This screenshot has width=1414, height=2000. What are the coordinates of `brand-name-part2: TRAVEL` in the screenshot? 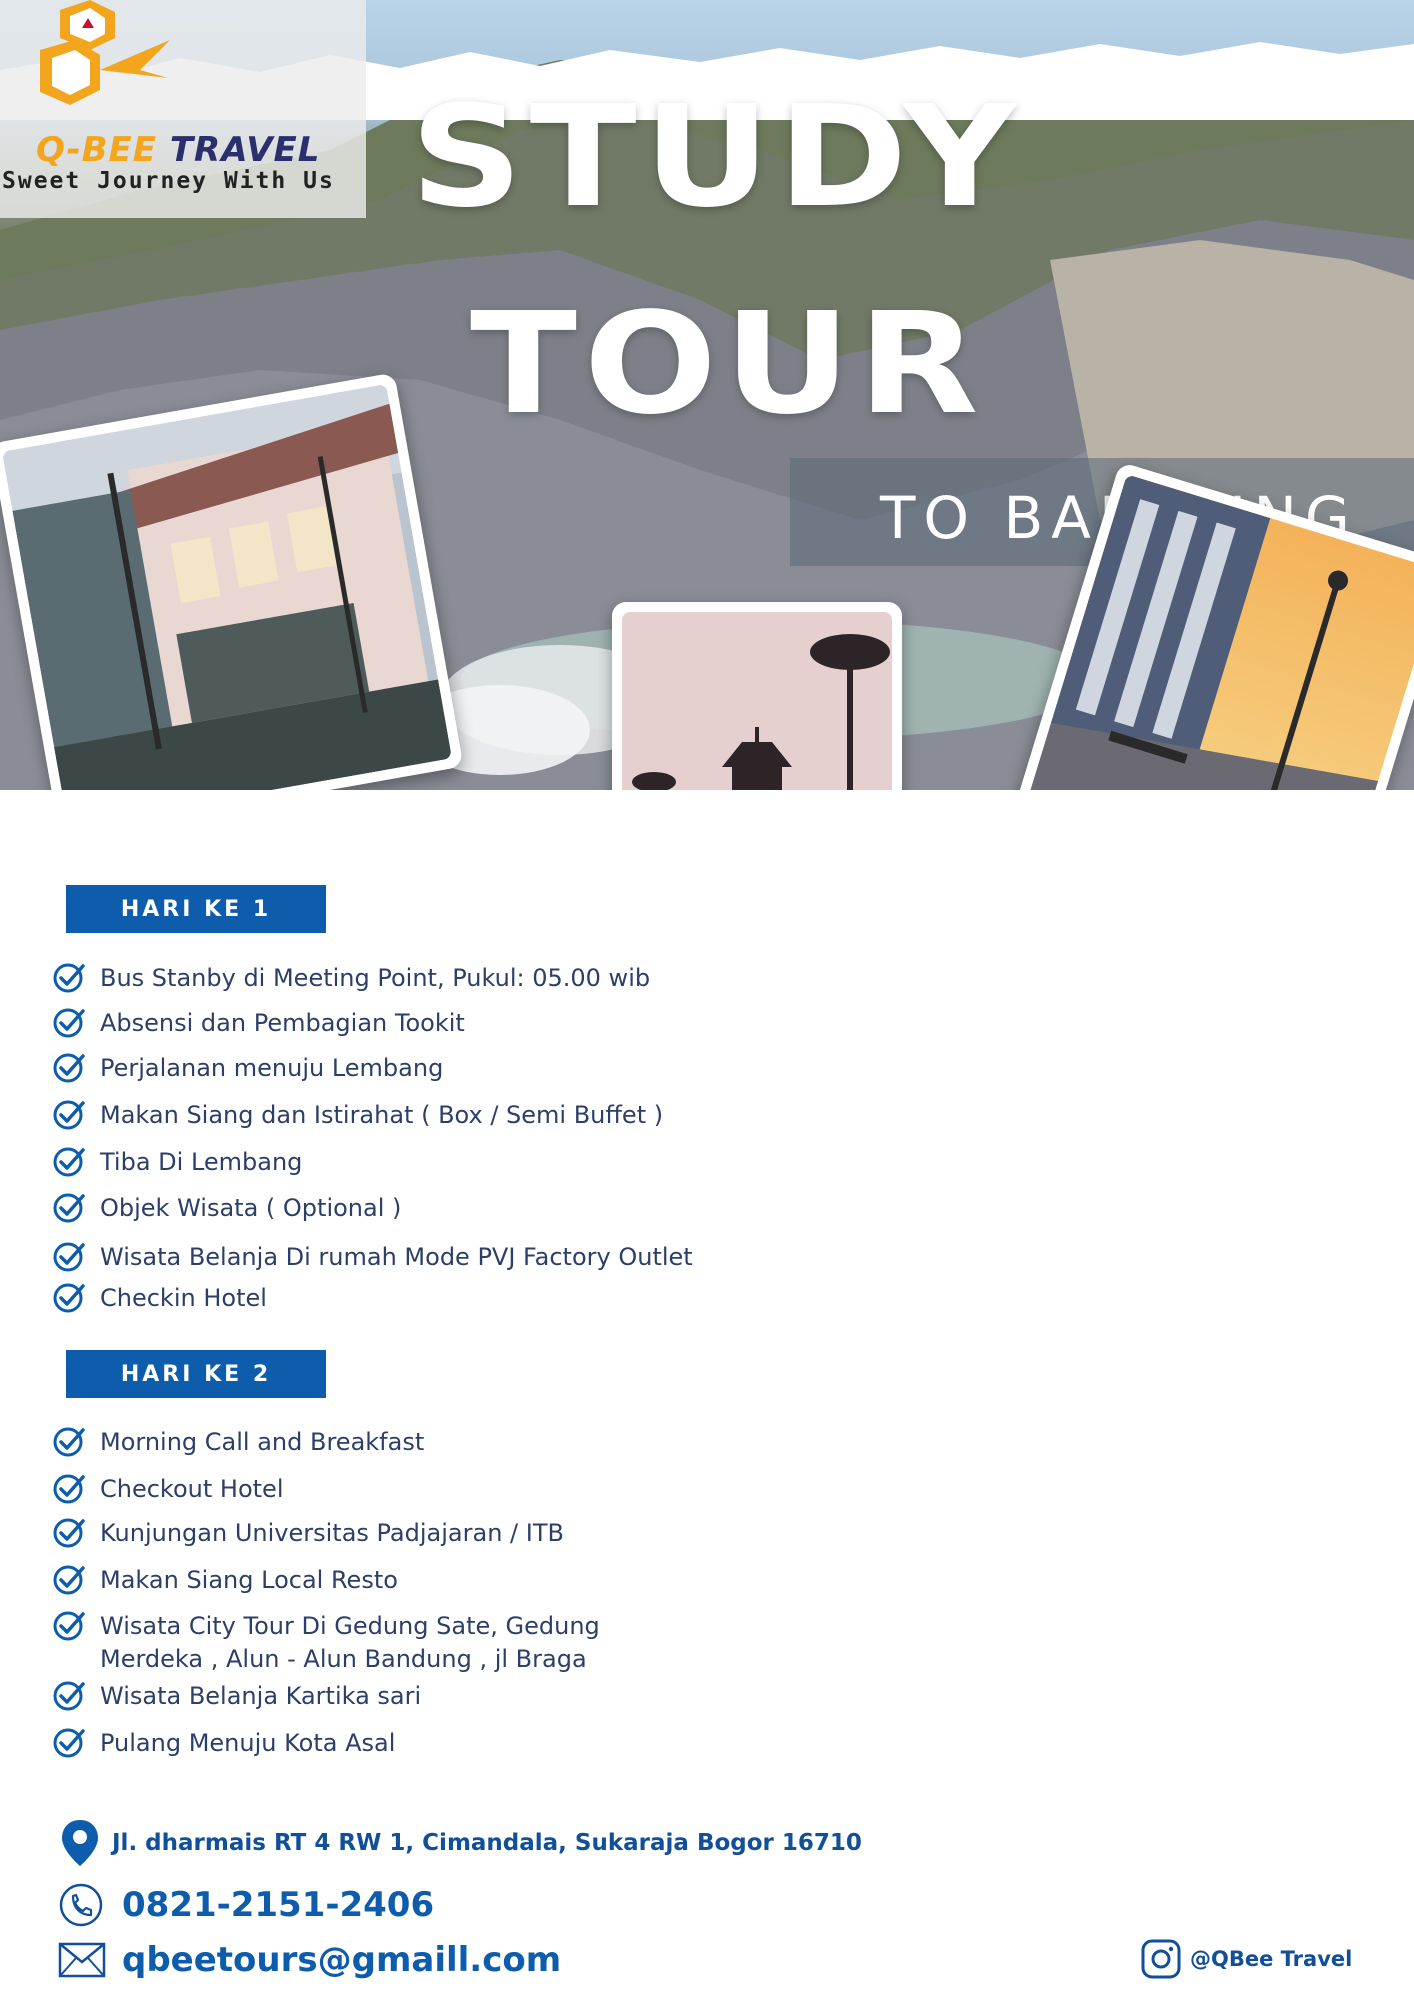 It's located at (239, 150).